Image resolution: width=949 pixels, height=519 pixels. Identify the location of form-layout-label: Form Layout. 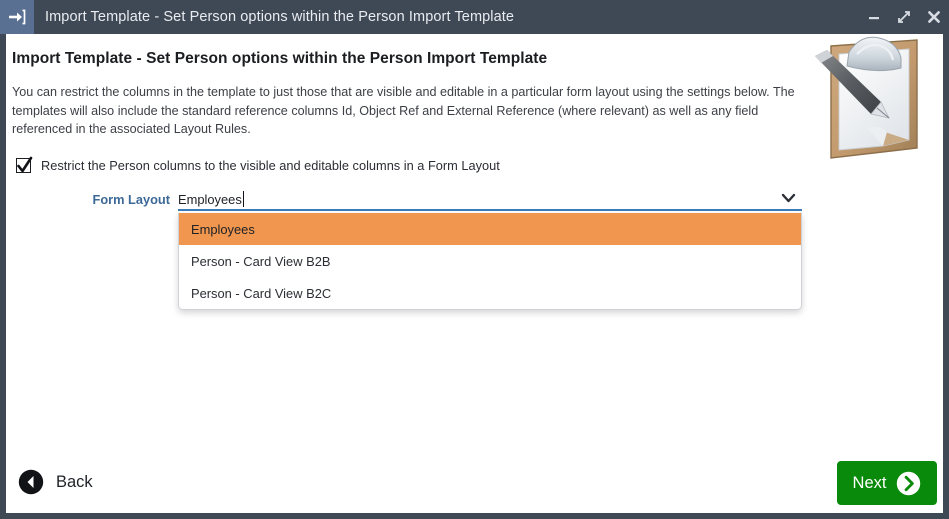
(131, 199).